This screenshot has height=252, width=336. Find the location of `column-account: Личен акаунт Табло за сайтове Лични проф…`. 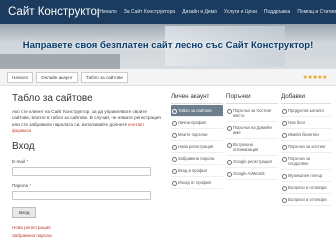

column-account: Личен акаунт Табло за сайтове Лични проф… is located at coordinates (197, 141).